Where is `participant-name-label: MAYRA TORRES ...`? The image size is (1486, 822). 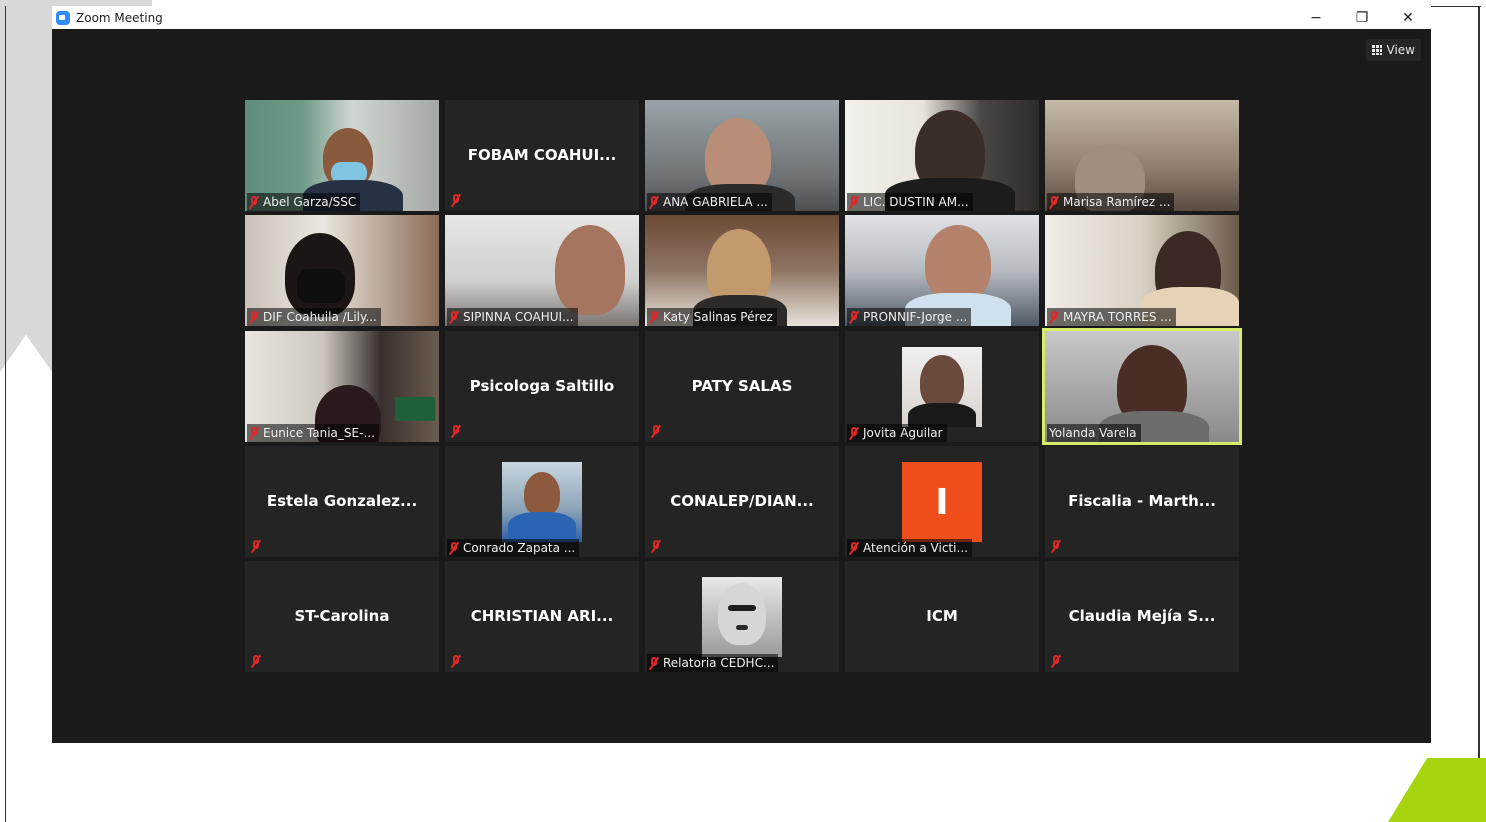
participant-name-label: MAYRA TORRES ... is located at coordinates (1111, 317).